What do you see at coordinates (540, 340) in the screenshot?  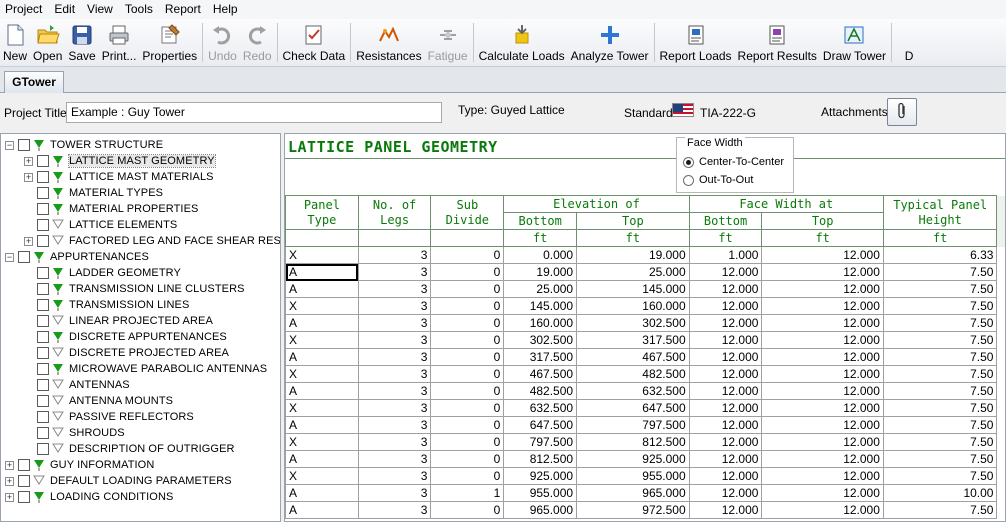 I see `table-cell: 302.500` at bounding box center [540, 340].